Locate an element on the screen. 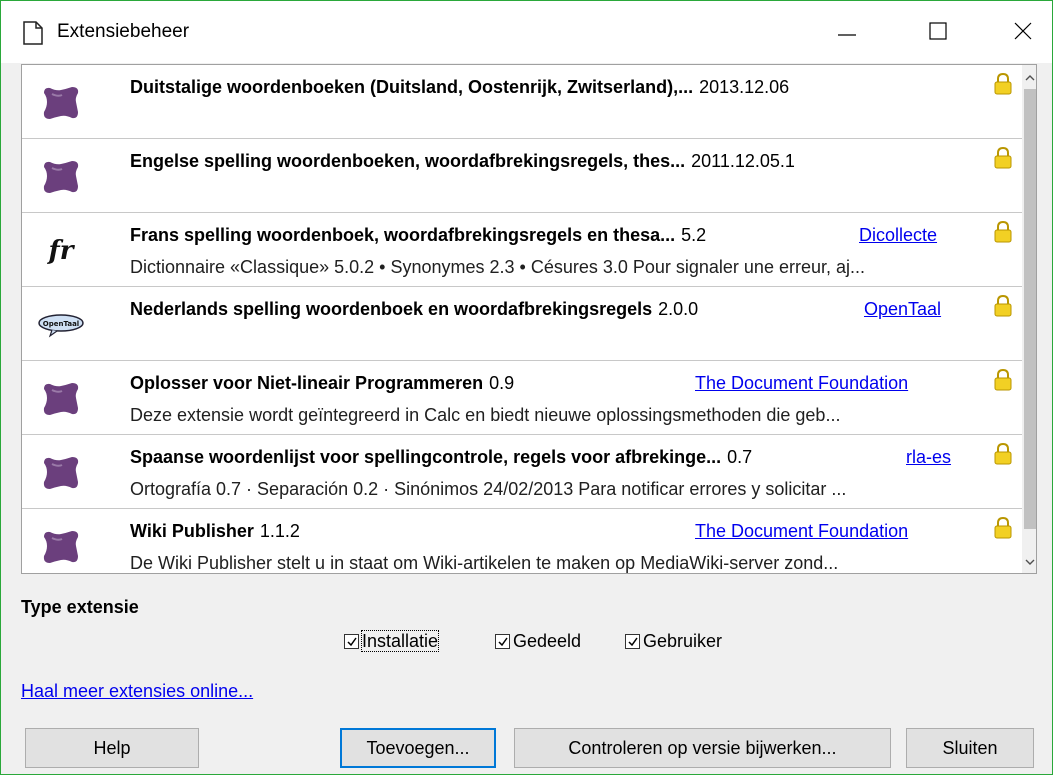  checkbox-label: Installatie is located at coordinates (400, 641).